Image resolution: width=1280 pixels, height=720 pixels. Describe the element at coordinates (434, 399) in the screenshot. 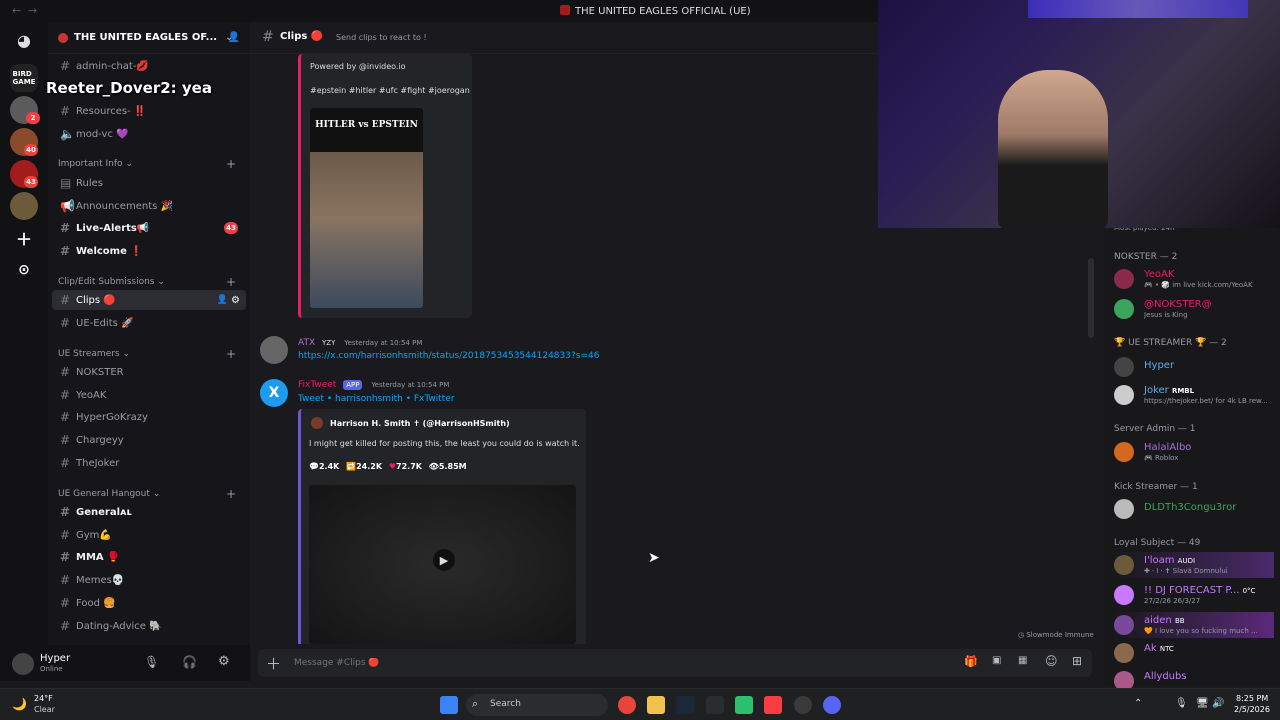

I see `source-site: FxTwitter` at that location.